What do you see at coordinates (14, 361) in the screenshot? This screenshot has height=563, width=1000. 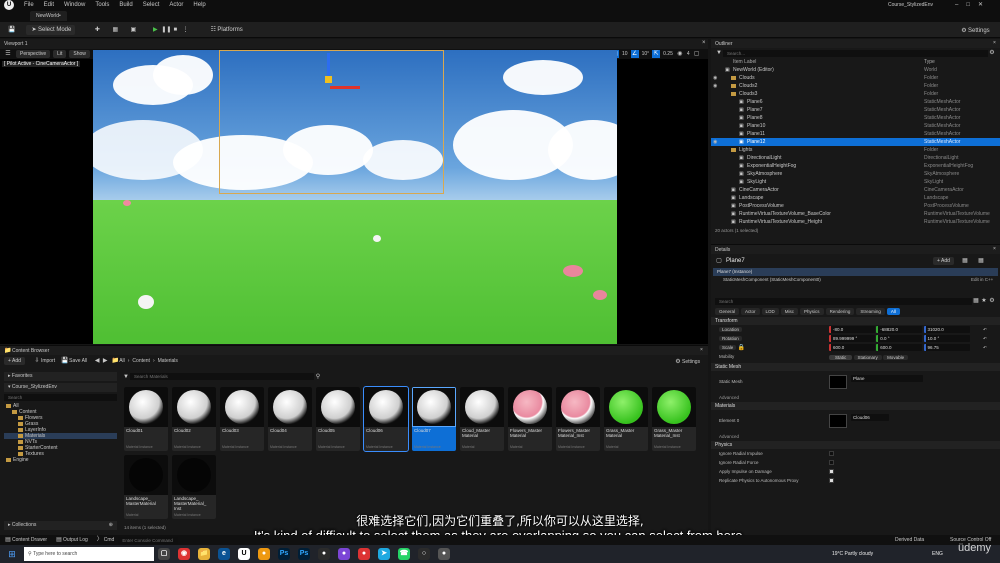 I see `add-button: + Add` at bounding box center [14, 361].